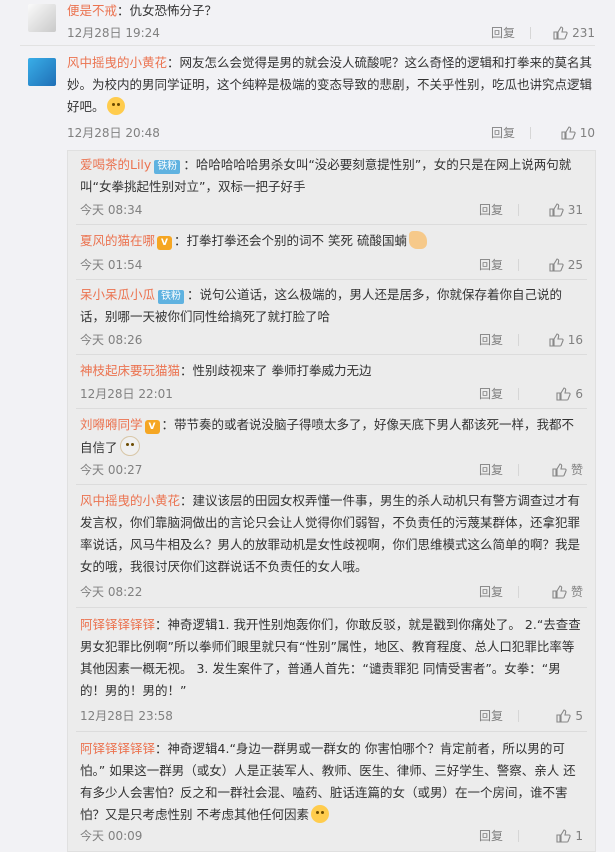  Describe the element at coordinates (130, 370) in the screenshot. I see `username-link: 神枝起床要玩猫猫` at that location.